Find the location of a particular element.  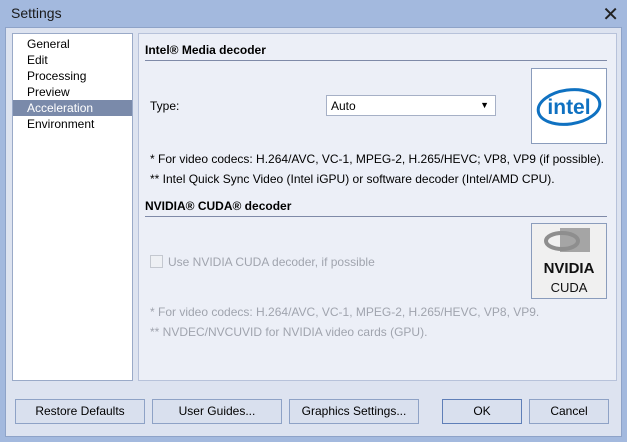

intel-section-heading: Intel® Media decoder is located at coordinates (376, 52).